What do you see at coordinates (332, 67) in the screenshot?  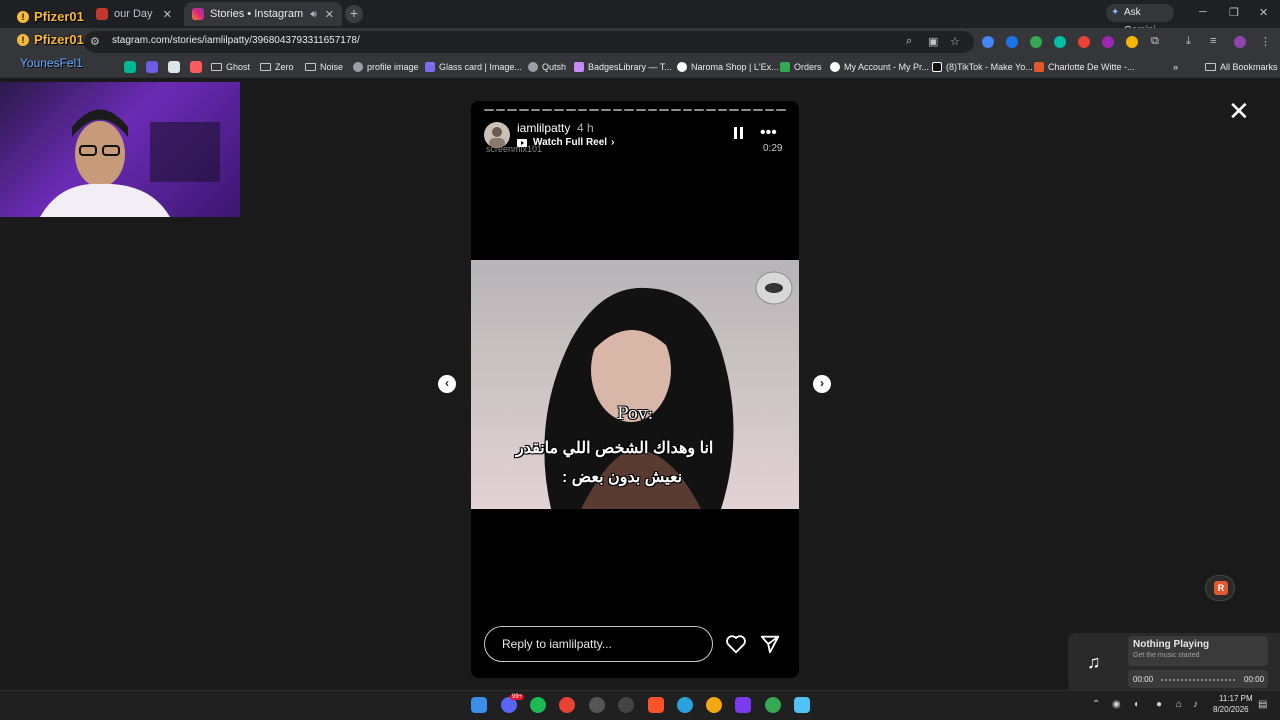 I see `bookmark-label: Noise` at bounding box center [332, 67].